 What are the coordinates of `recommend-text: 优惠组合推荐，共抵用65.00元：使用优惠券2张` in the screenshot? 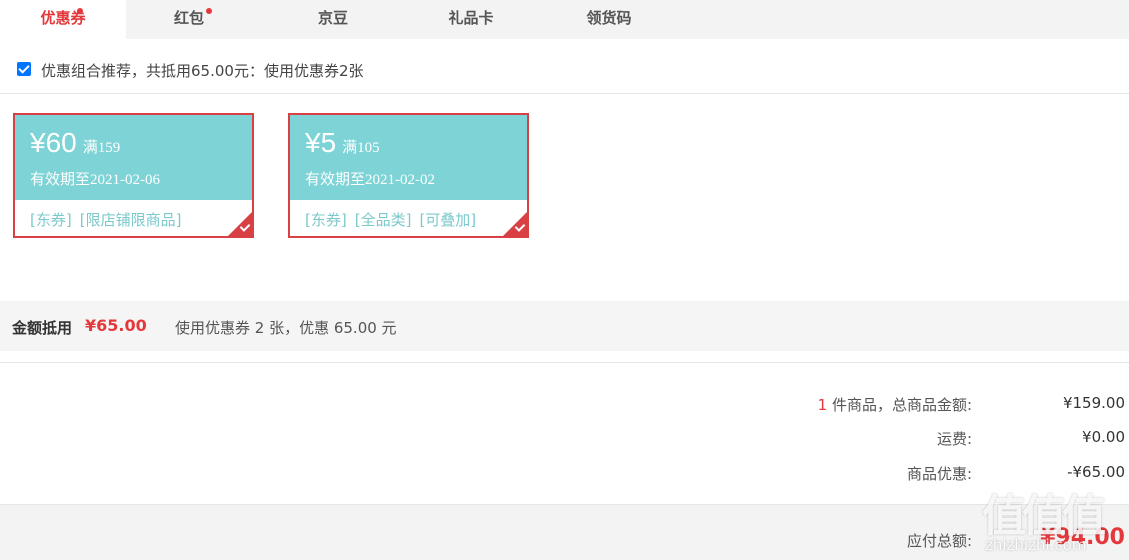 It's located at (202, 71).